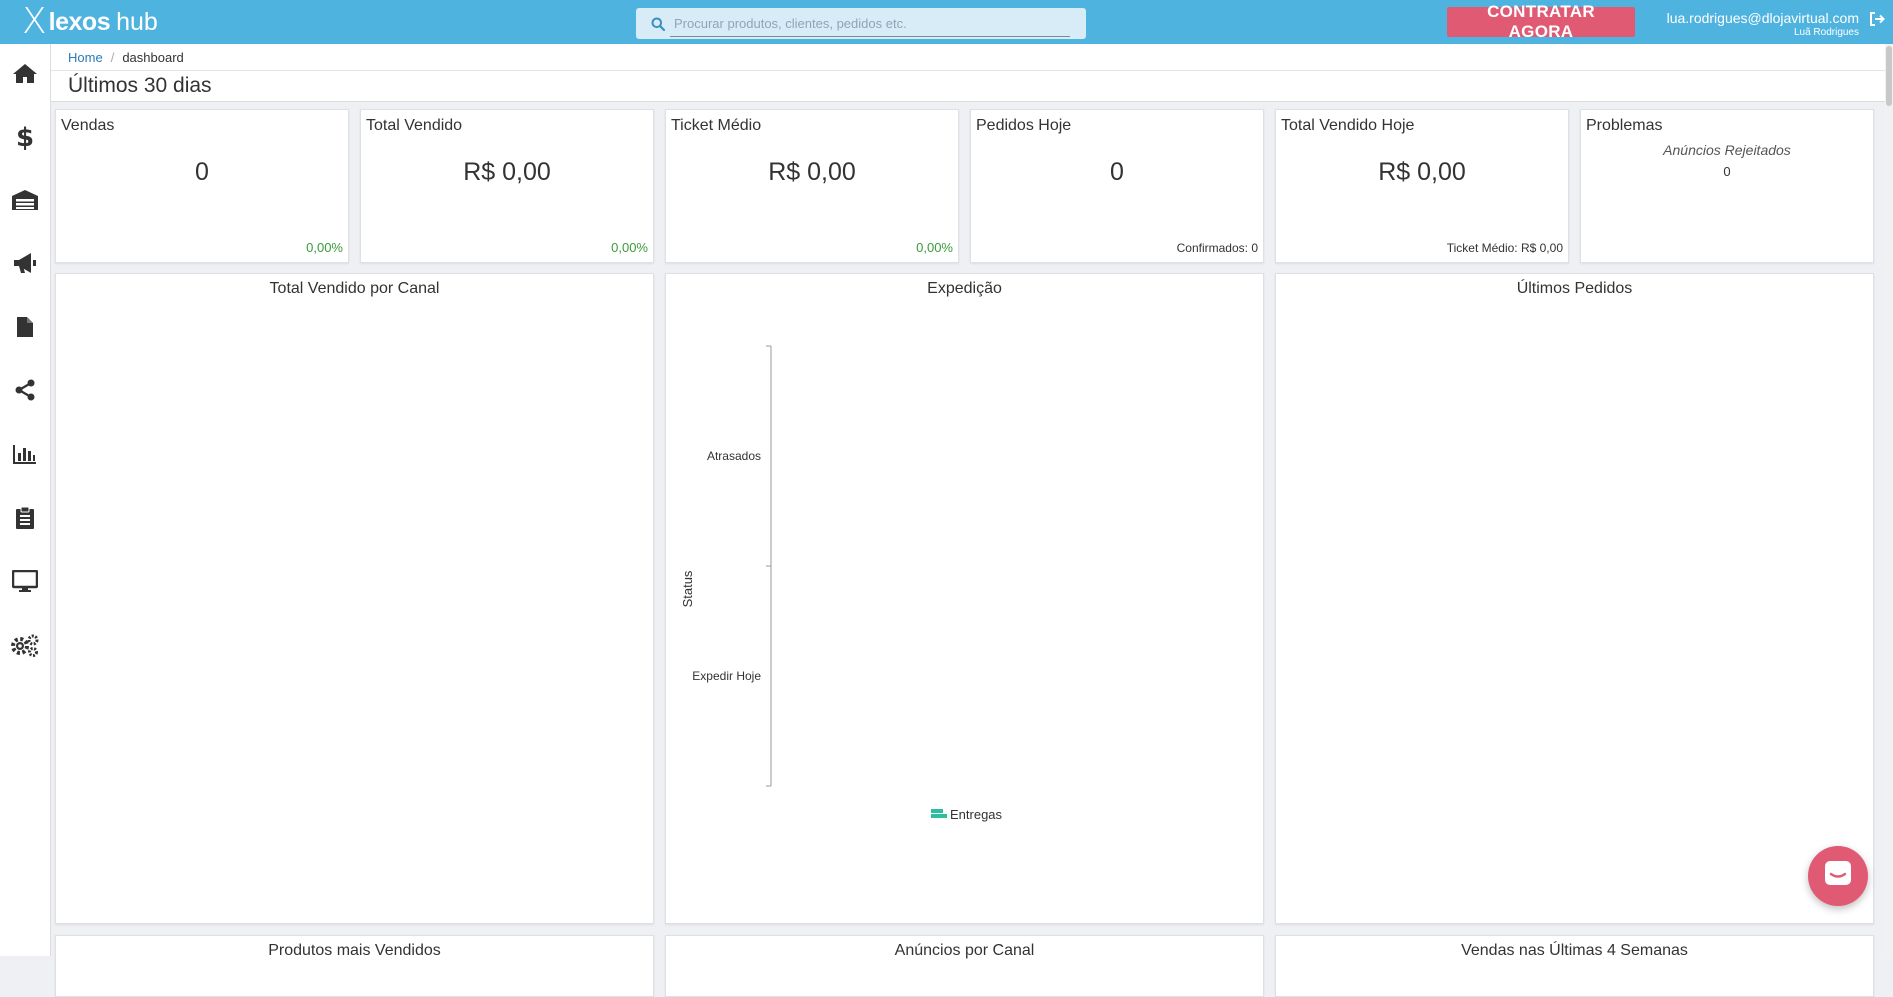 The width and height of the screenshot is (1893, 997). Describe the element at coordinates (937, 811) in the screenshot. I see `legend-swatch` at that location.